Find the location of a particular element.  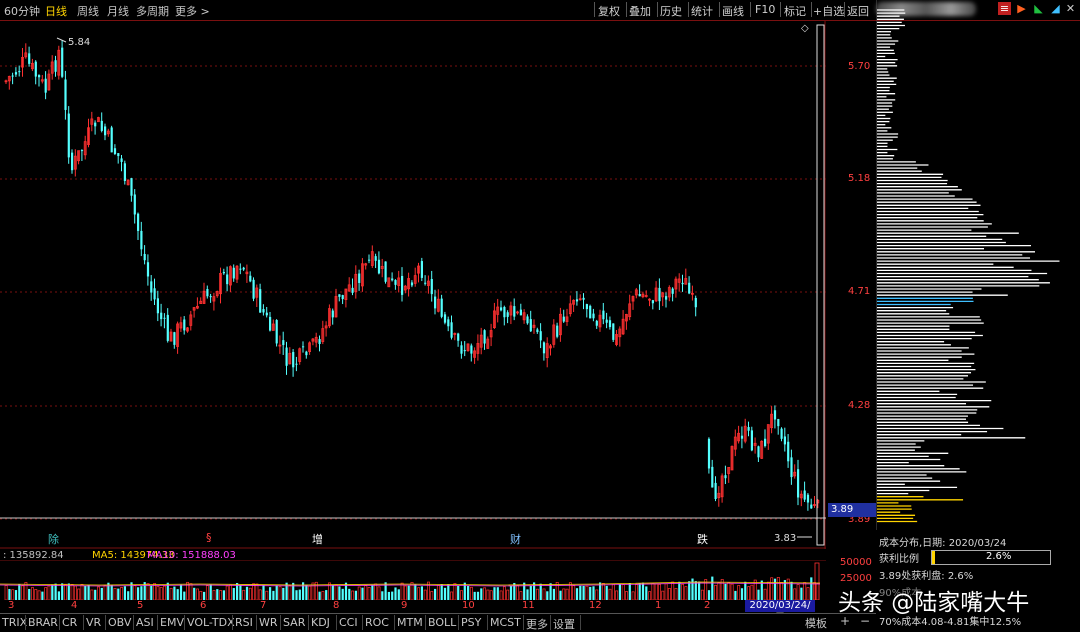

profit-bar: 2.6% is located at coordinates (991, 557).